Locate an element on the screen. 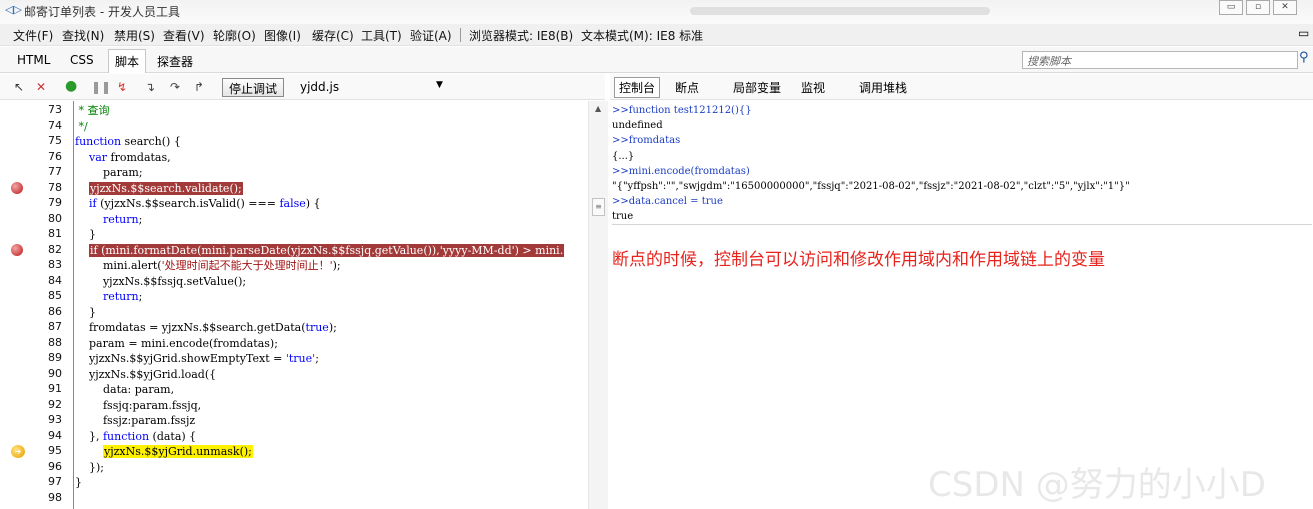  console-input-line: >>fromdatas is located at coordinates (646, 141).